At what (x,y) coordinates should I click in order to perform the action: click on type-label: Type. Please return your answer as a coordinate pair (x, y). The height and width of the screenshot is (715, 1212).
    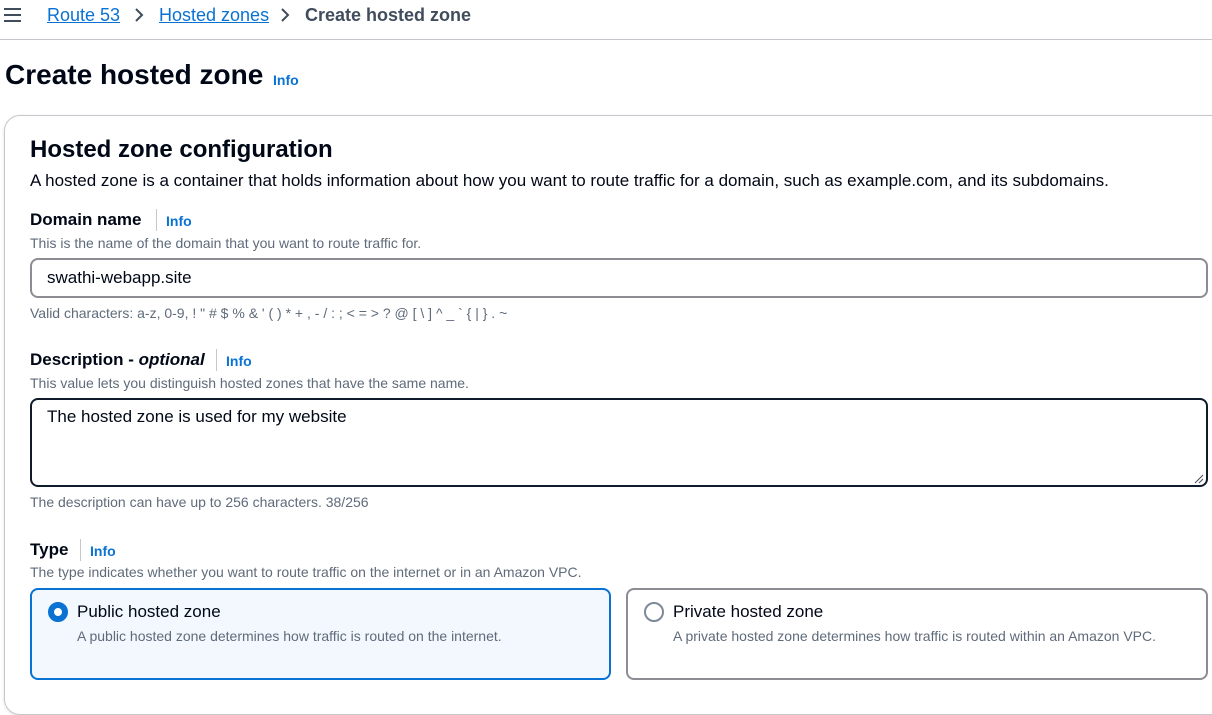
    Looking at the image, I should click on (49, 549).